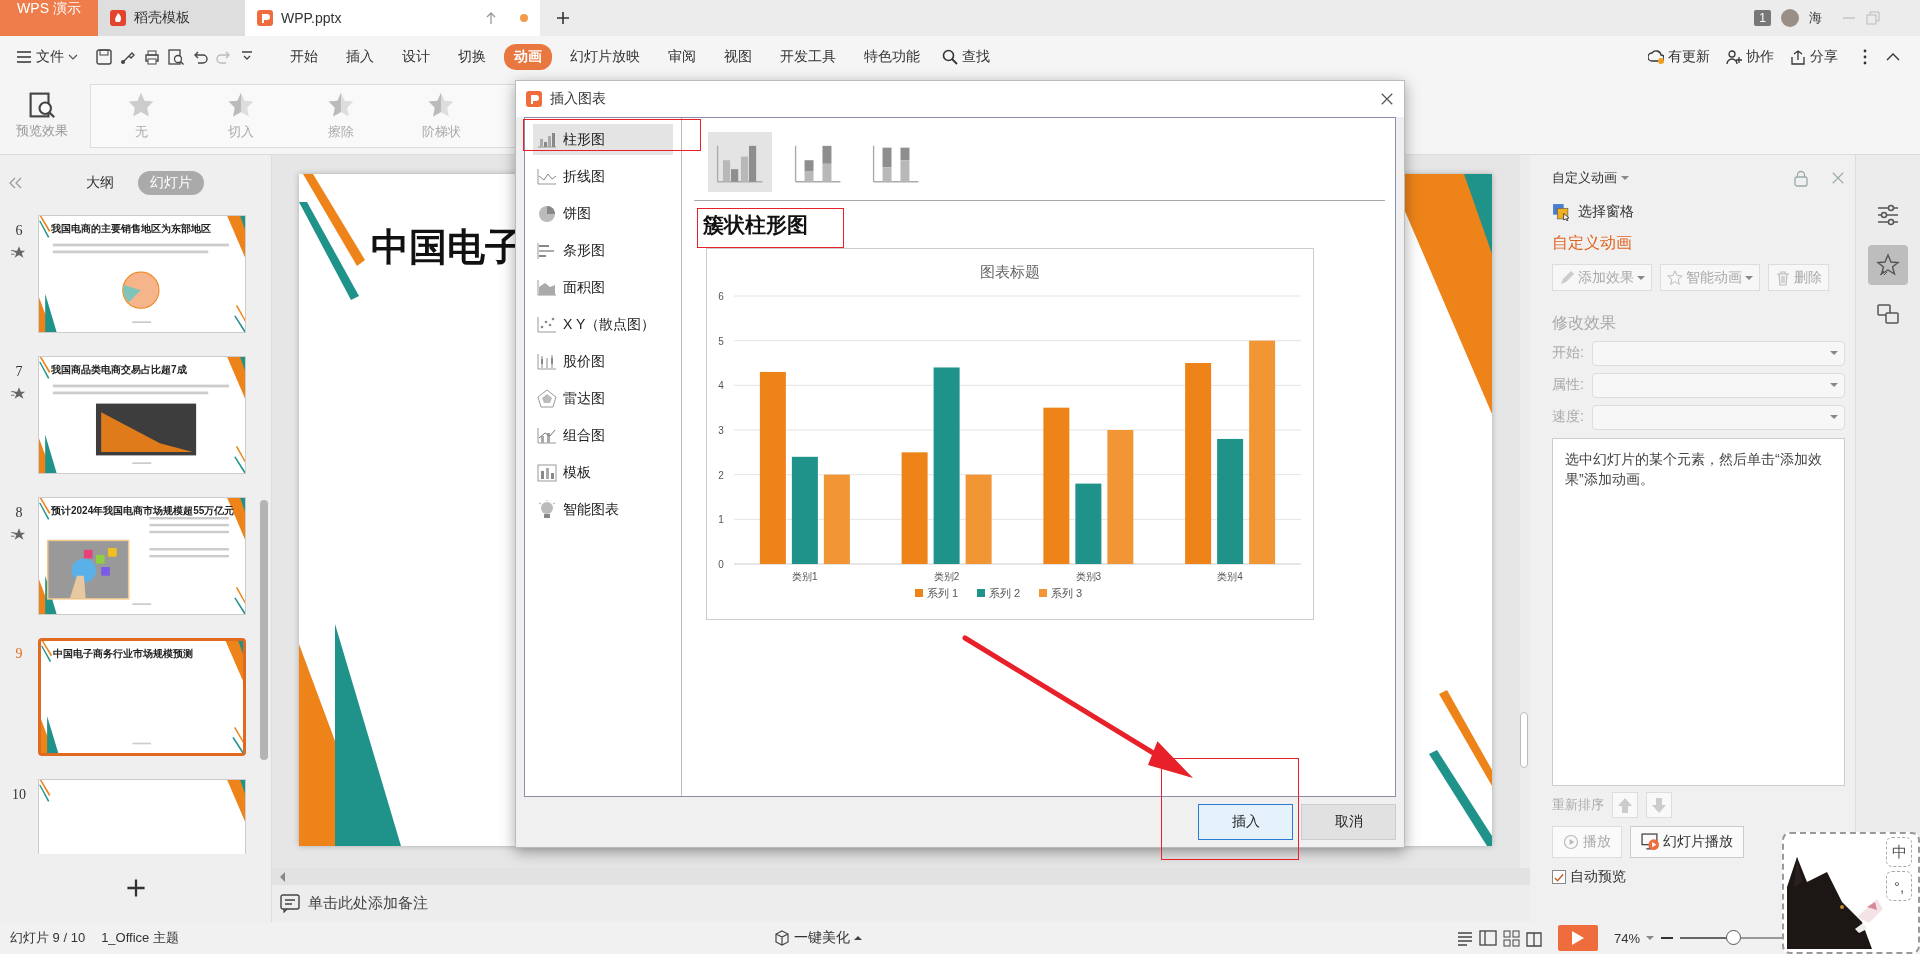  I want to click on collab-button: 协作, so click(1750, 57).